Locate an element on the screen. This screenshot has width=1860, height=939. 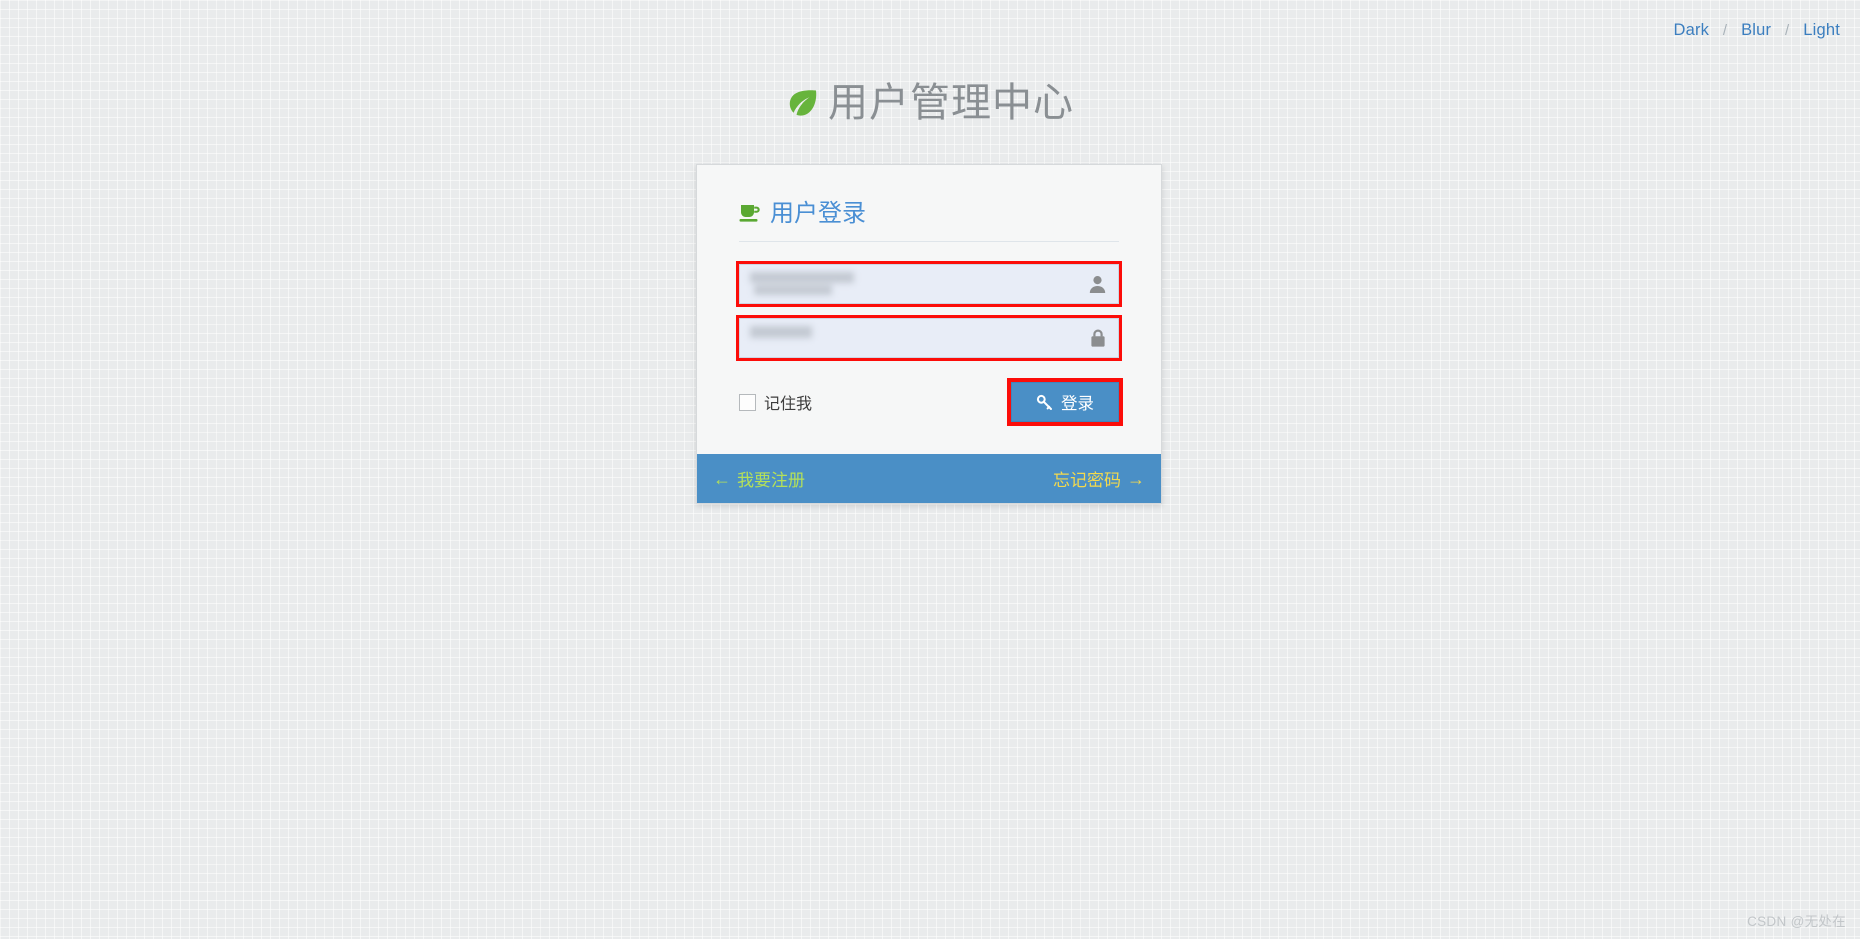
watermark: CSDN @无处在 is located at coordinates (1796, 921).